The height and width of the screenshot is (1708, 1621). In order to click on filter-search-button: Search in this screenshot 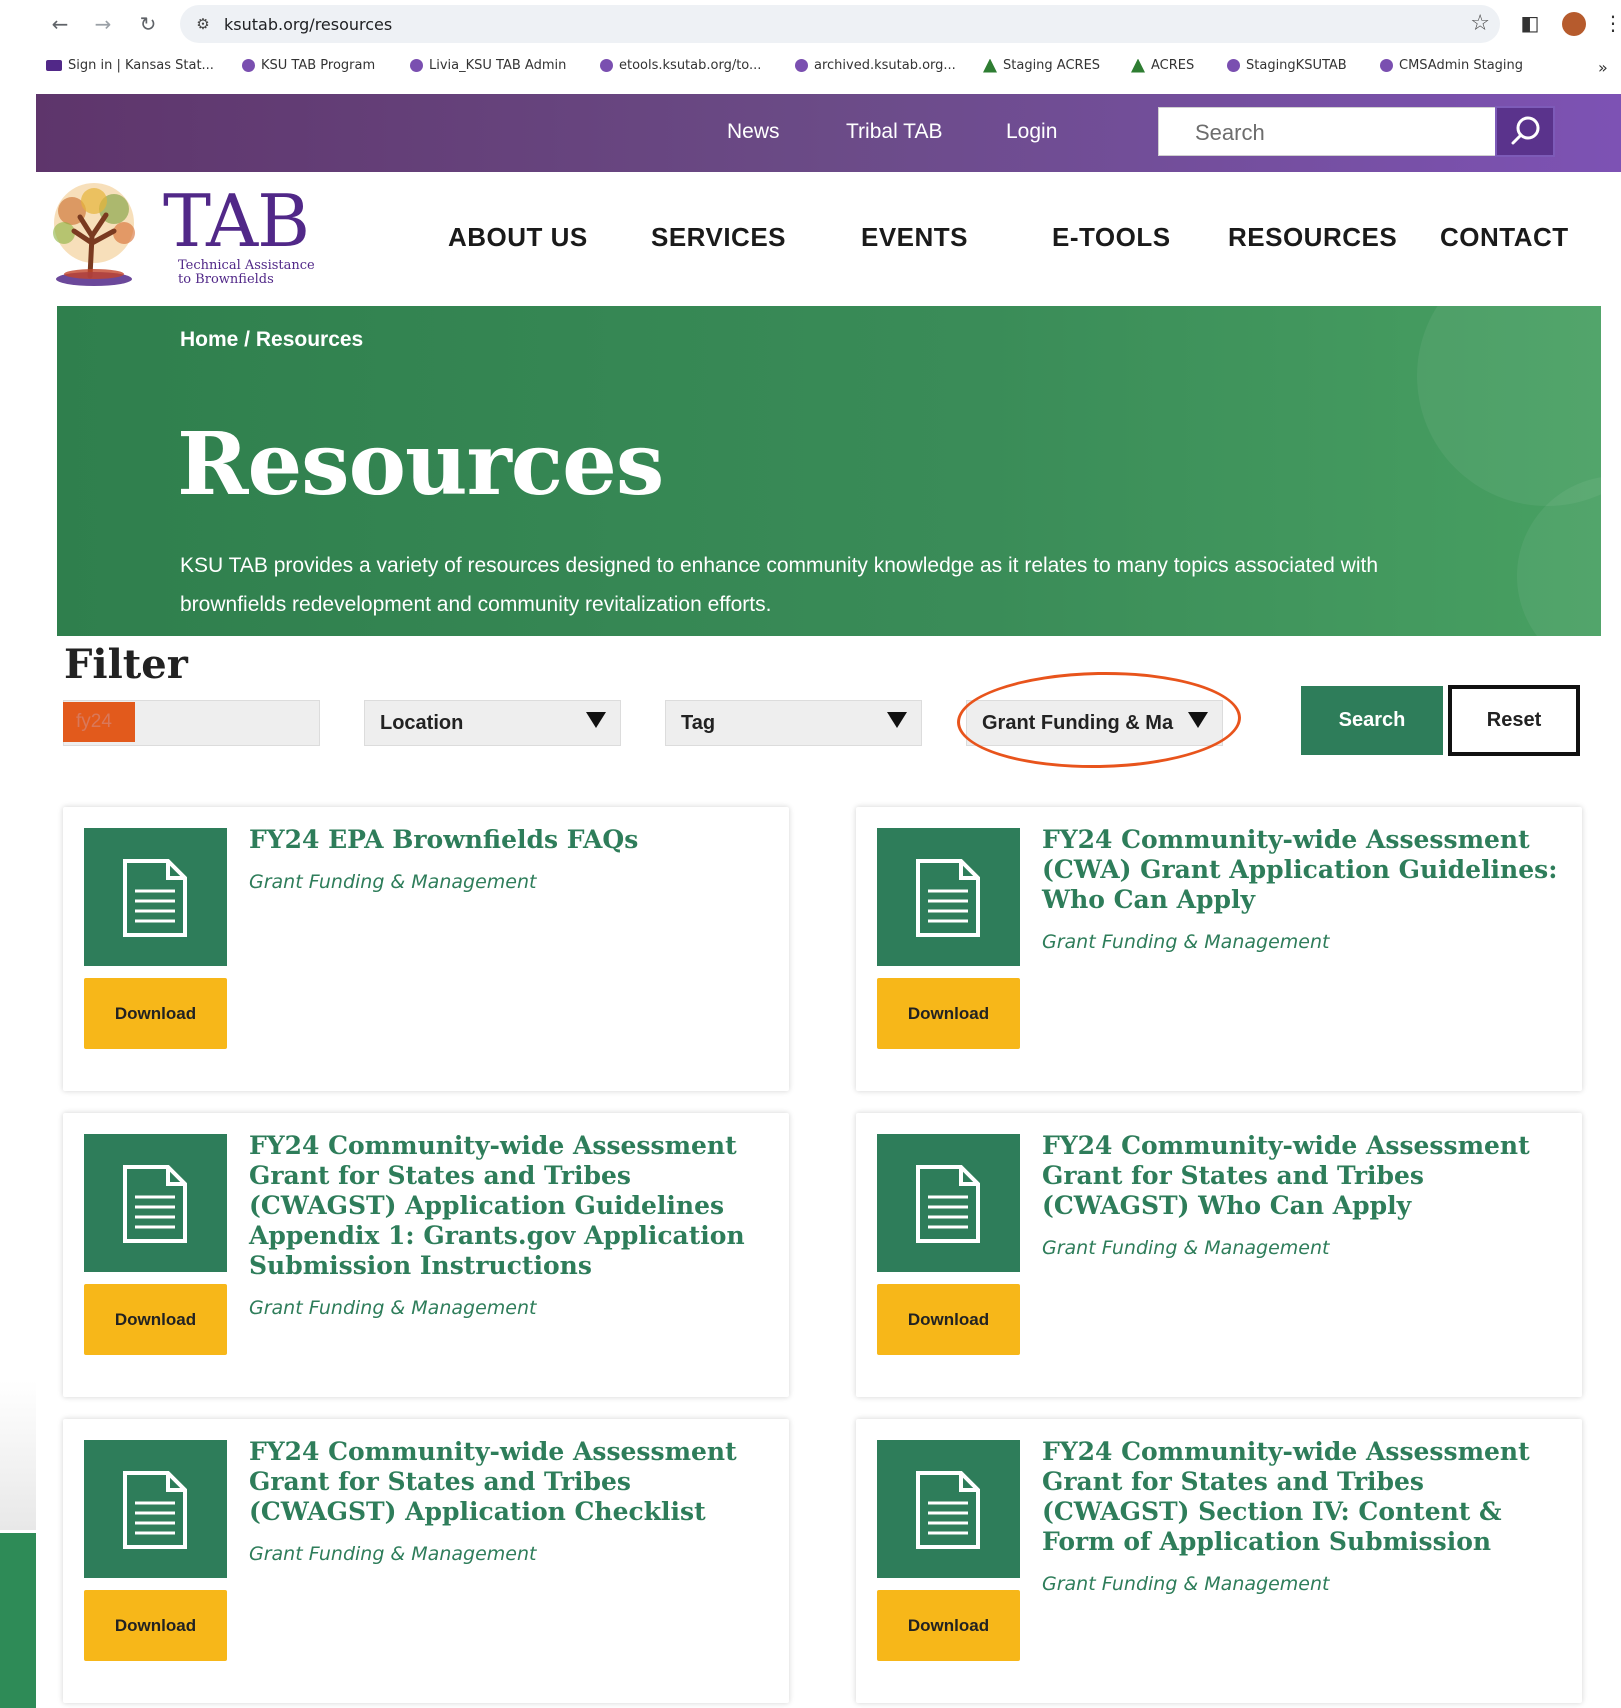, I will do `click(1372, 720)`.